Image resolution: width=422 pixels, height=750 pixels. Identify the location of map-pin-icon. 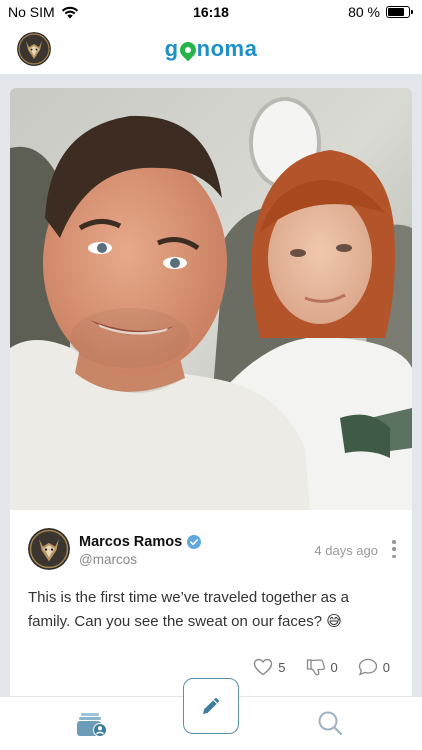
(187, 50).